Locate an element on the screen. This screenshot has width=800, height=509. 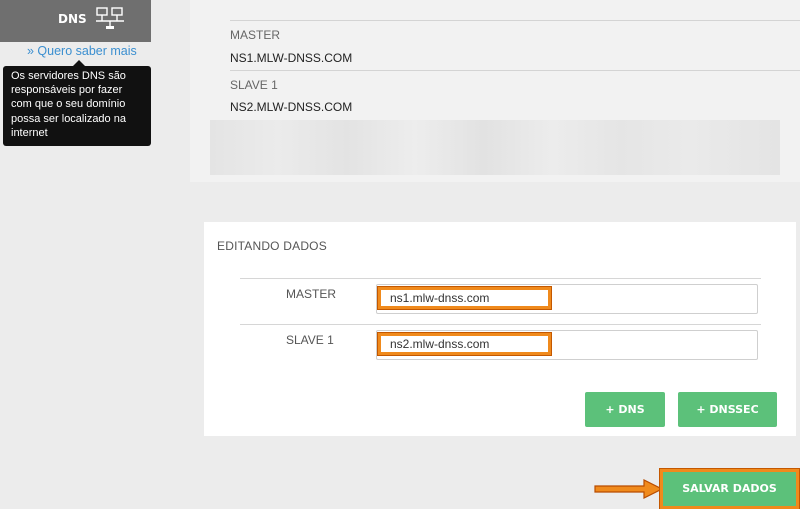
master-field-container is located at coordinates (567, 299).